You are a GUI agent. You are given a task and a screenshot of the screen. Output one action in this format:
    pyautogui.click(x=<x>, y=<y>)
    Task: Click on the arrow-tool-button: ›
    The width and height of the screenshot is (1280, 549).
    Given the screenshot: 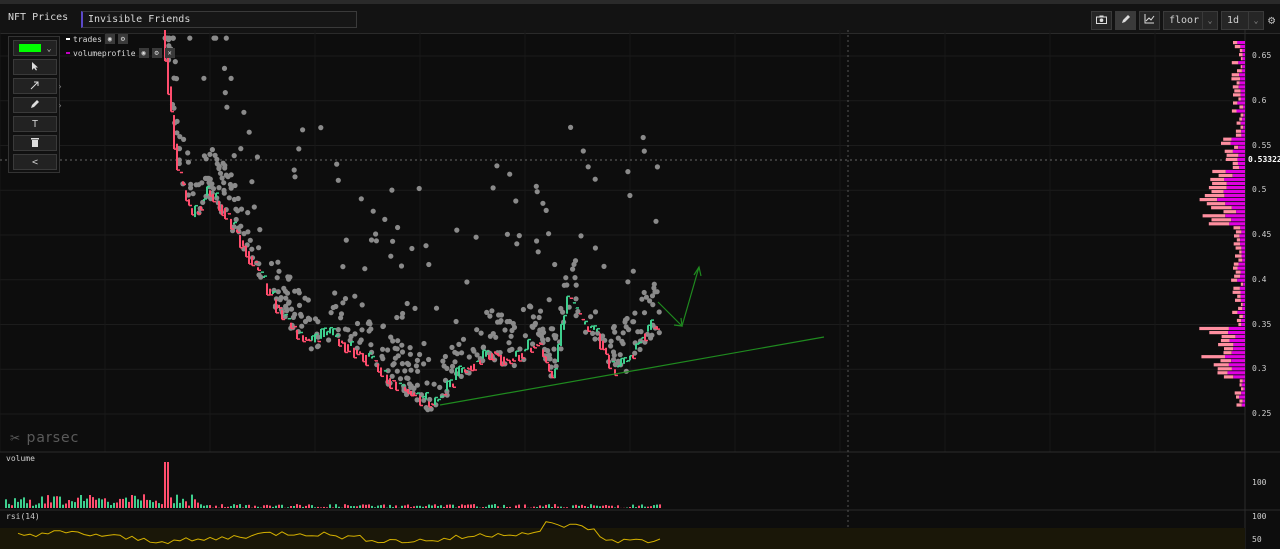 What is the action you would take?
    pyautogui.click(x=37, y=86)
    